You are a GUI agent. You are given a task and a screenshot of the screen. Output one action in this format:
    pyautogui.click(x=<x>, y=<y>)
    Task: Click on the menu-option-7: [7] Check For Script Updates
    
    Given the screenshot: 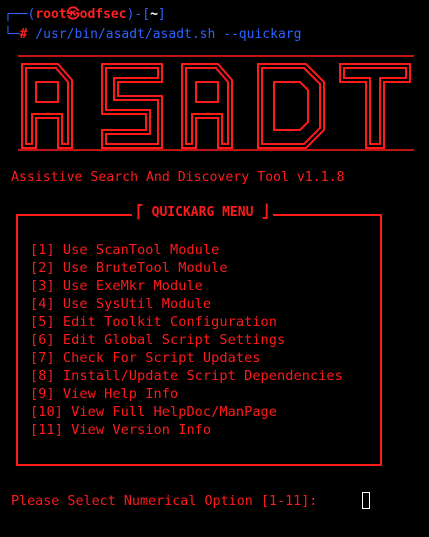 What is the action you would take?
    pyautogui.click(x=186, y=358)
    